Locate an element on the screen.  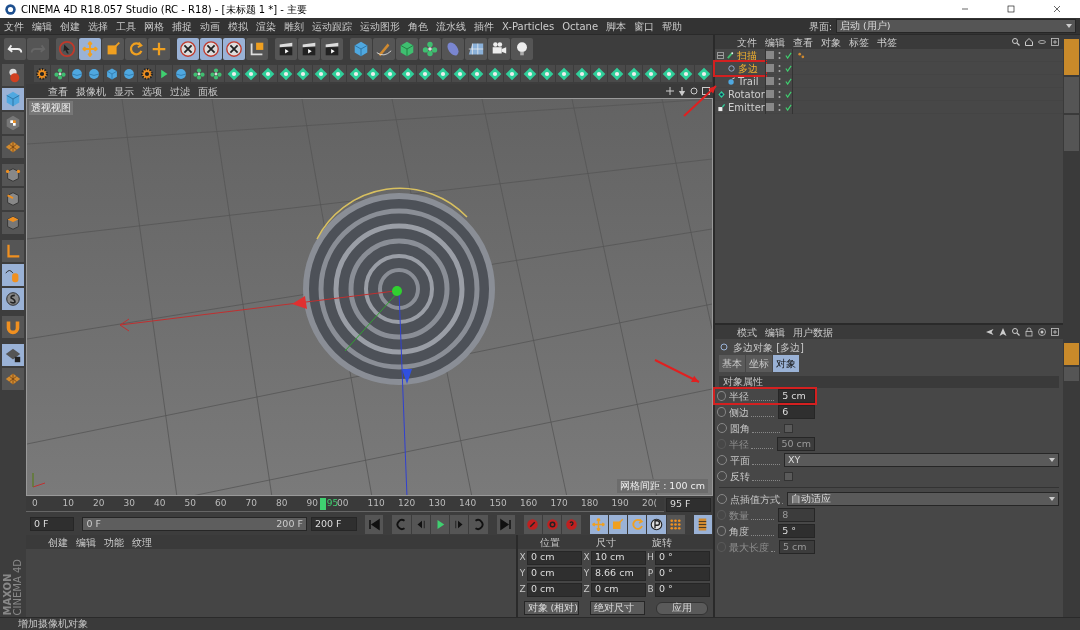
lock-icon is located at coordinates (1029, 332).